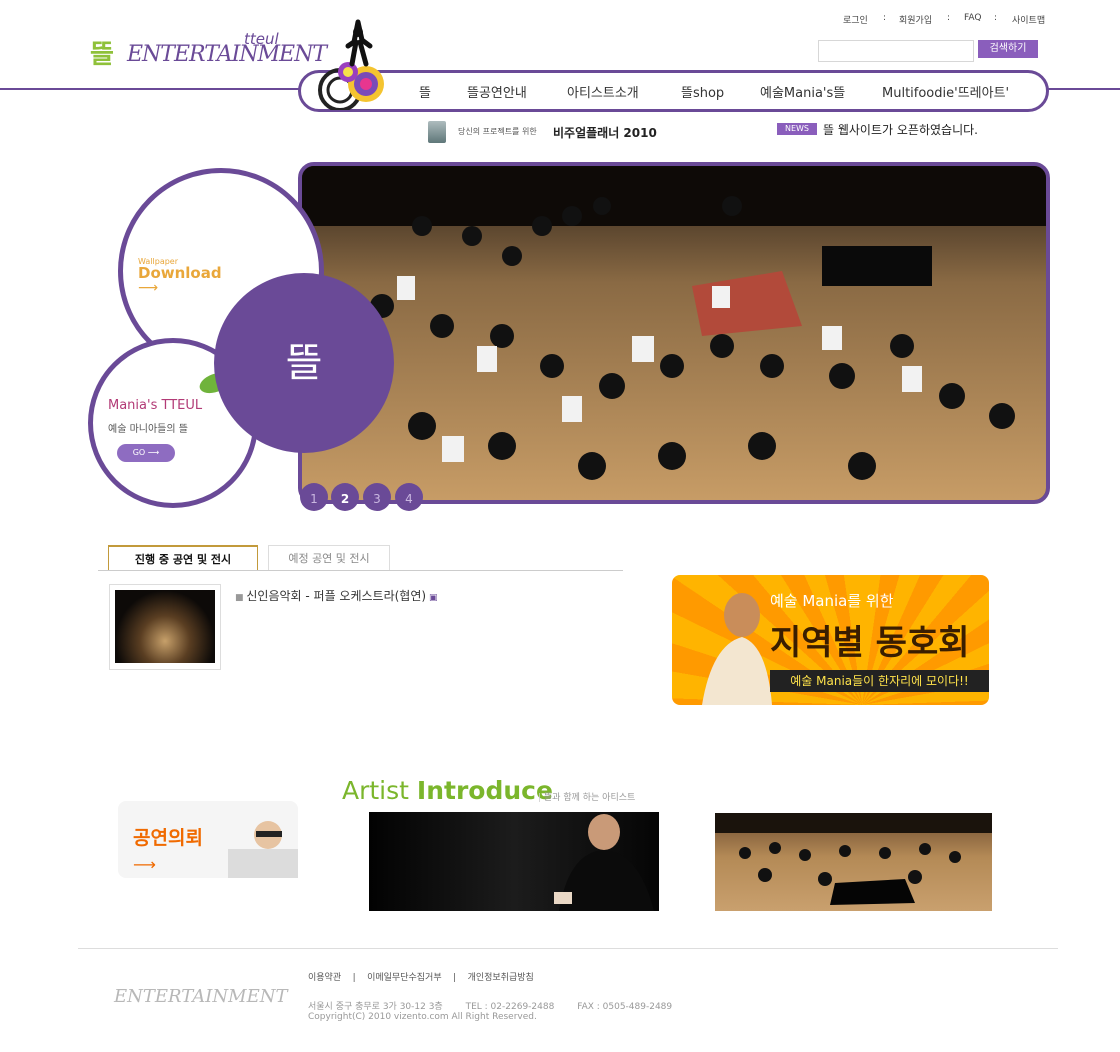 The width and height of the screenshot is (1120, 1052). What do you see at coordinates (168, 836) in the screenshot?
I see `request-label: 공연의뢰` at bounding box center [168, 836].